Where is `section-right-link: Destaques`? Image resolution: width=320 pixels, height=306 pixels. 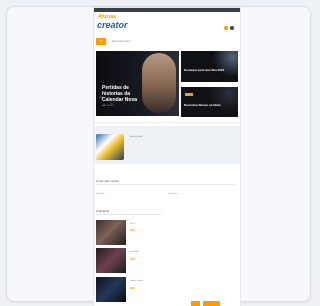
section-right-link: Destaques is located at coordinates (173, 194).